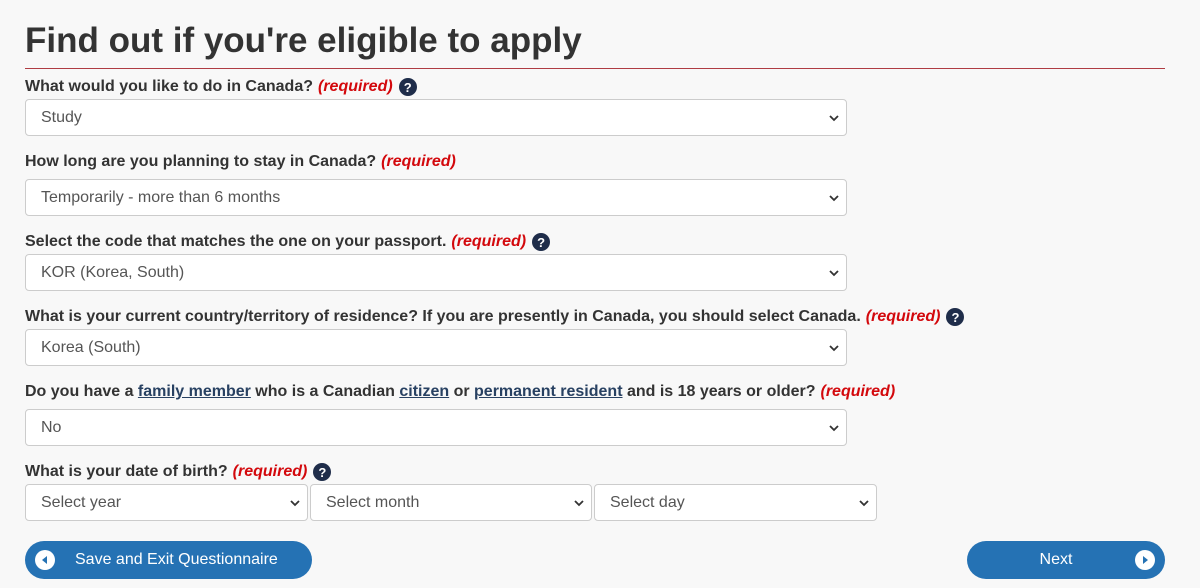 The image size is (1200, 588). What do you see at coordinates (735, 502) in the screenshot?
I see `birth-day-select: Select day` at bounding box center [735, 502].